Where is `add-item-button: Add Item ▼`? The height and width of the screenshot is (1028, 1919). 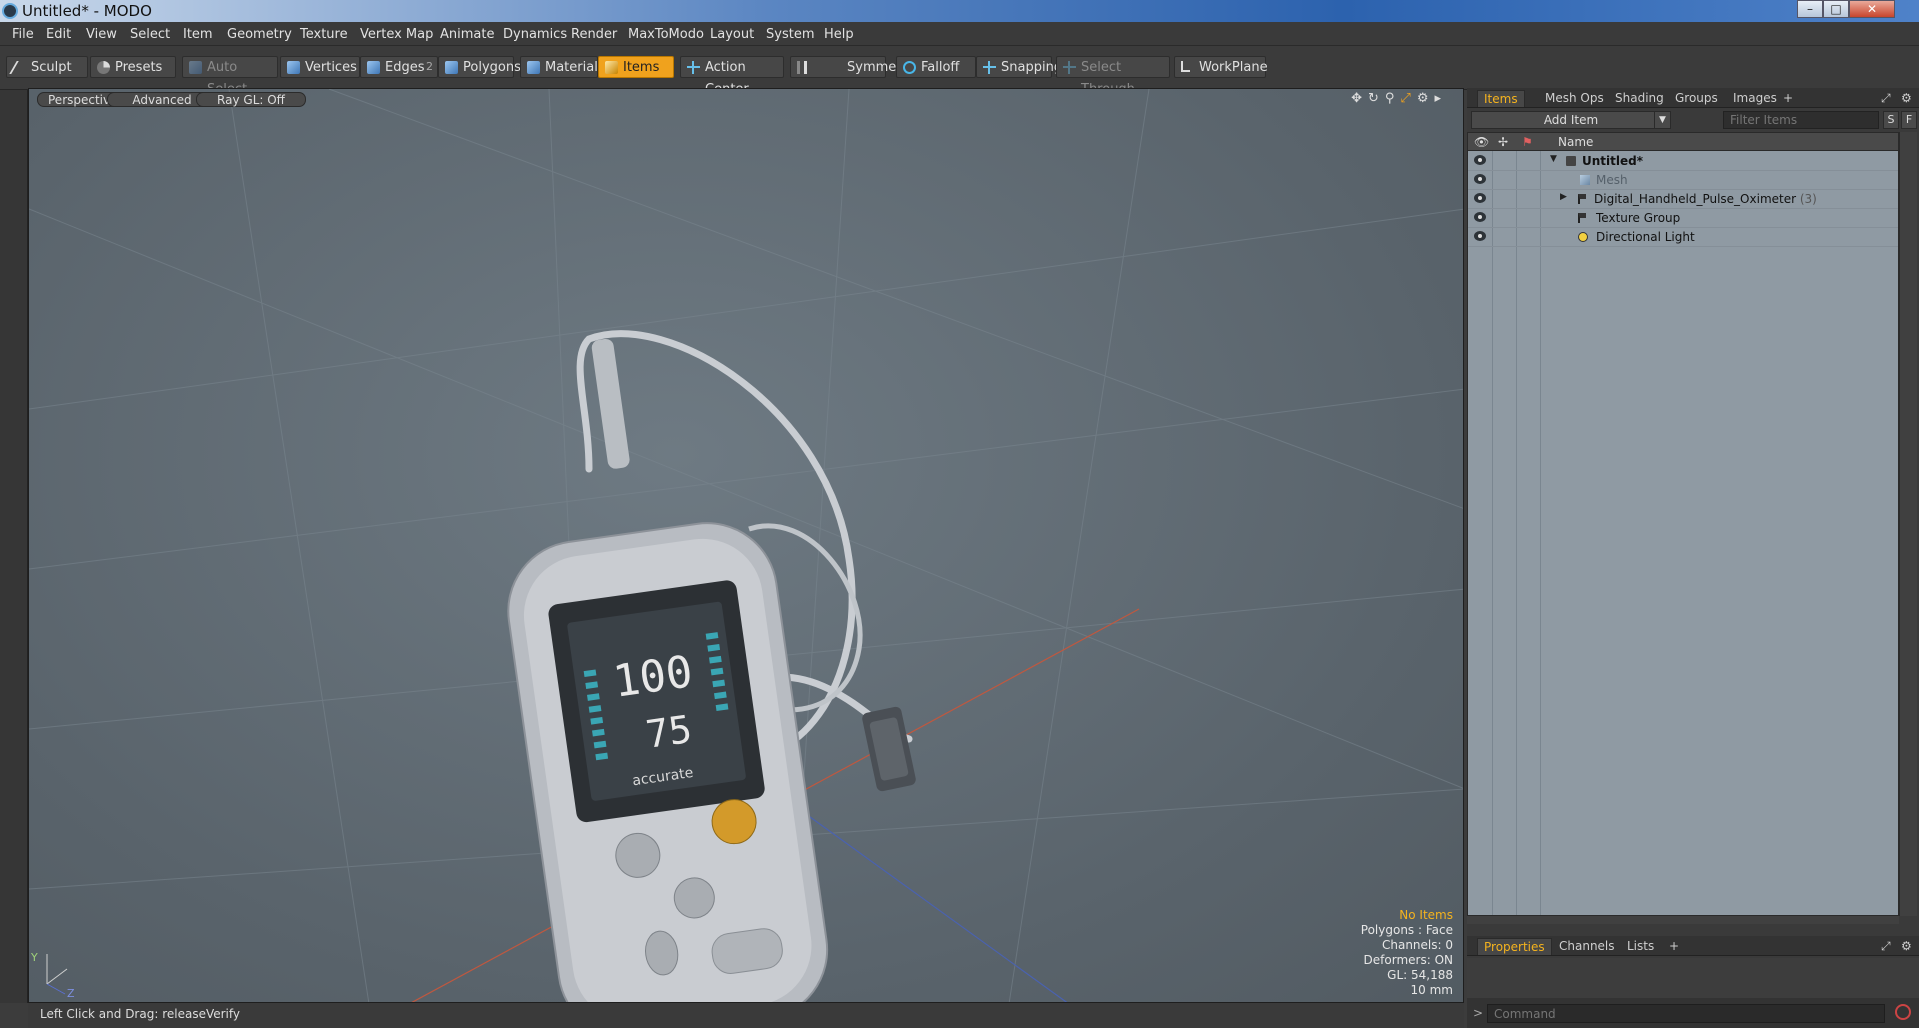
add-item-button: Add Item ▼ is located at coordinates (1571, 120).